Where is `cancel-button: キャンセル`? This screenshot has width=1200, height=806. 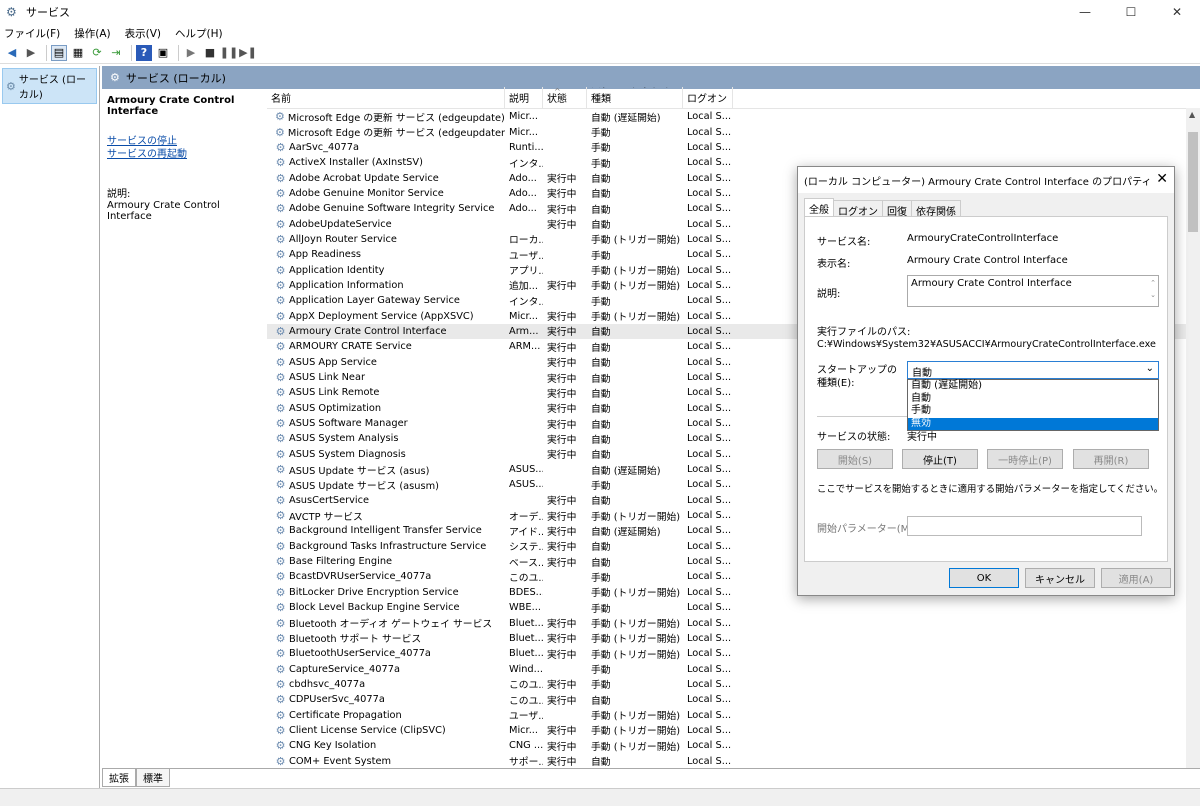 cancel-button: キャンセル is located at coordinates (1060, 578).